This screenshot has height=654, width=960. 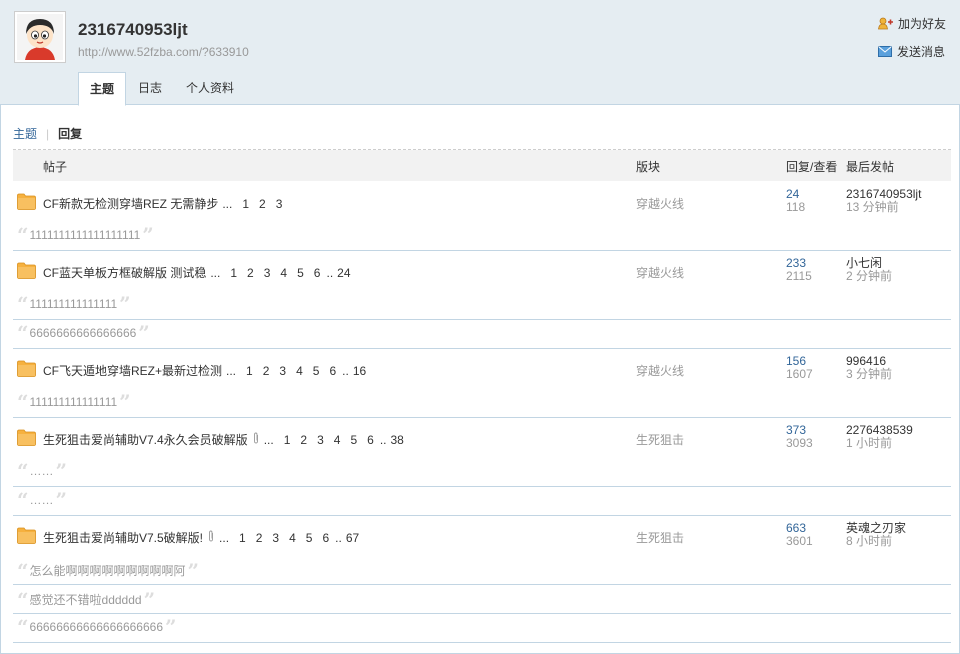 What do you see at coordinates (869, 374) in the screenshot?
I see `last-post-time: 3 分钟前` at bounding box center [869, 374].